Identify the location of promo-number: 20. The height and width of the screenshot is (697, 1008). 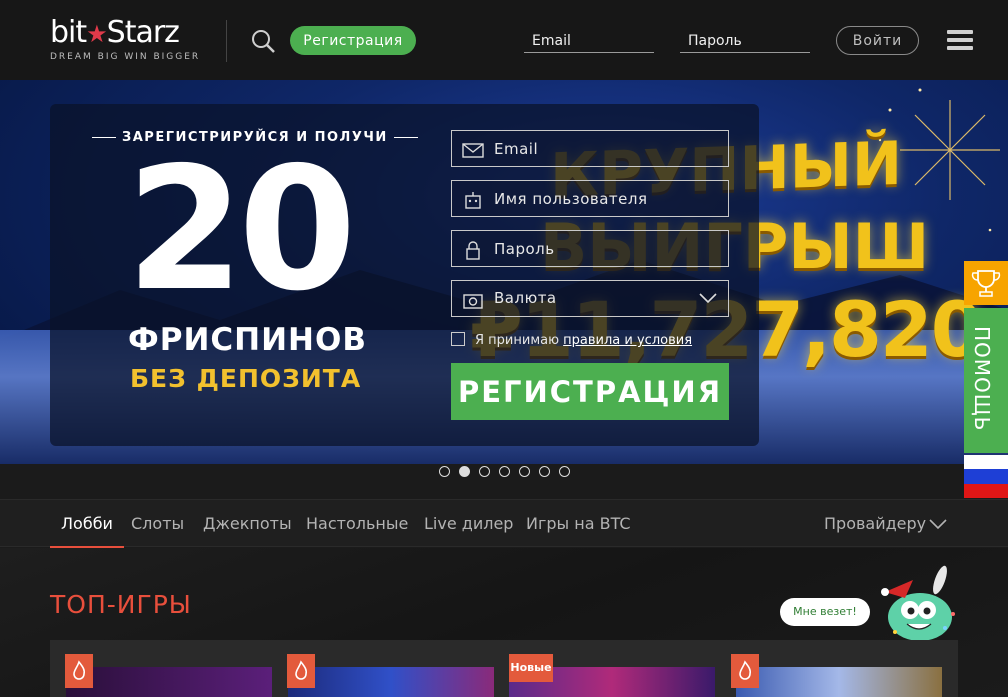
(241, 230).